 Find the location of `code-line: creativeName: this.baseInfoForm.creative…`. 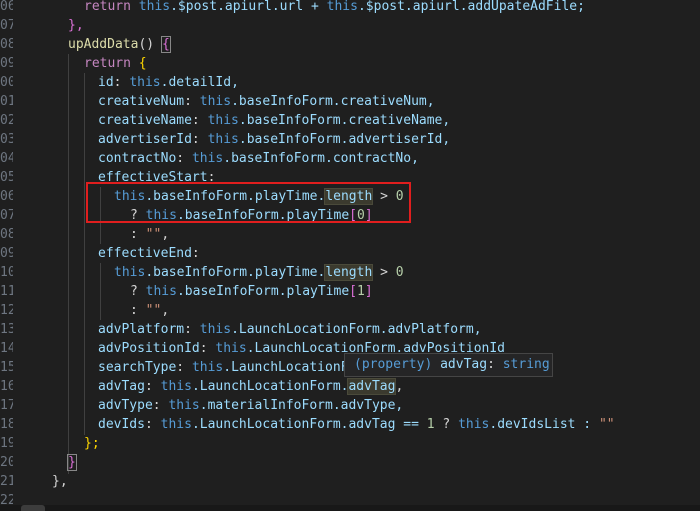

code-line: creativeName: this.baseInfoForm.creative… is located at coordinates (274, 120).